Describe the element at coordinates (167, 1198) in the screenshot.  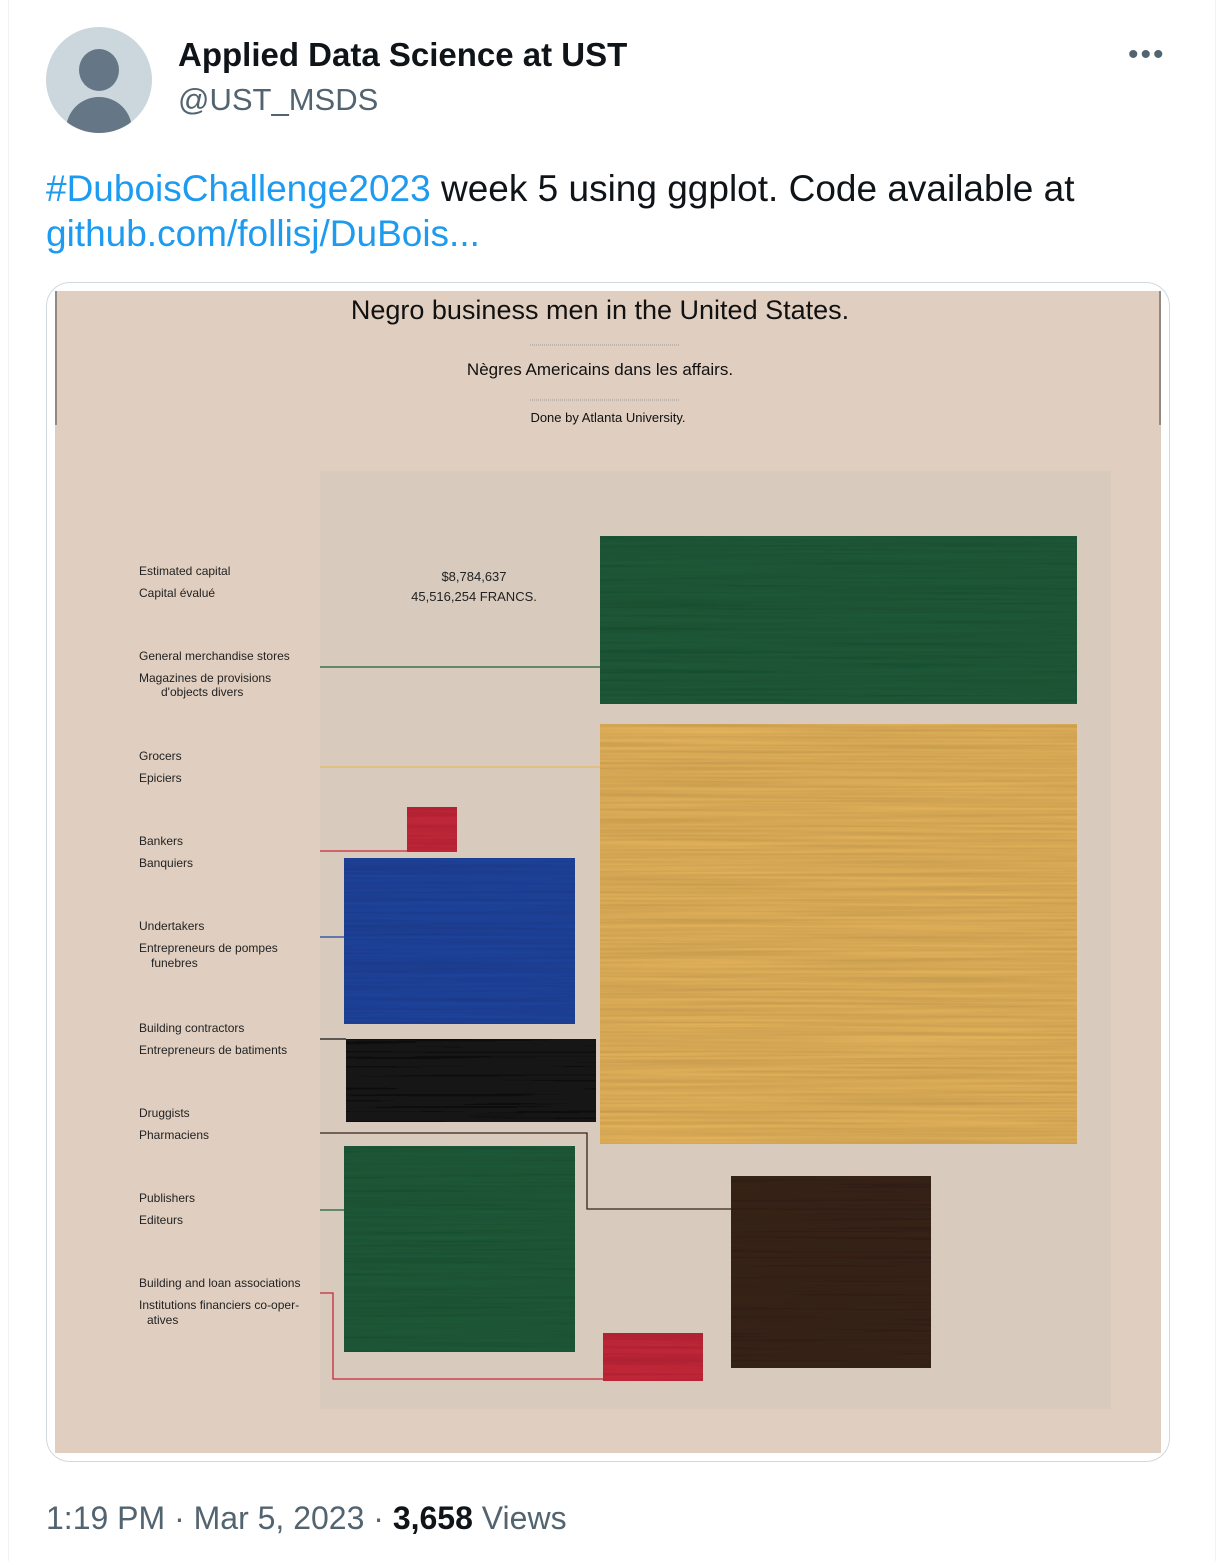
I see `label-publishers-en: Publishers` at that location.